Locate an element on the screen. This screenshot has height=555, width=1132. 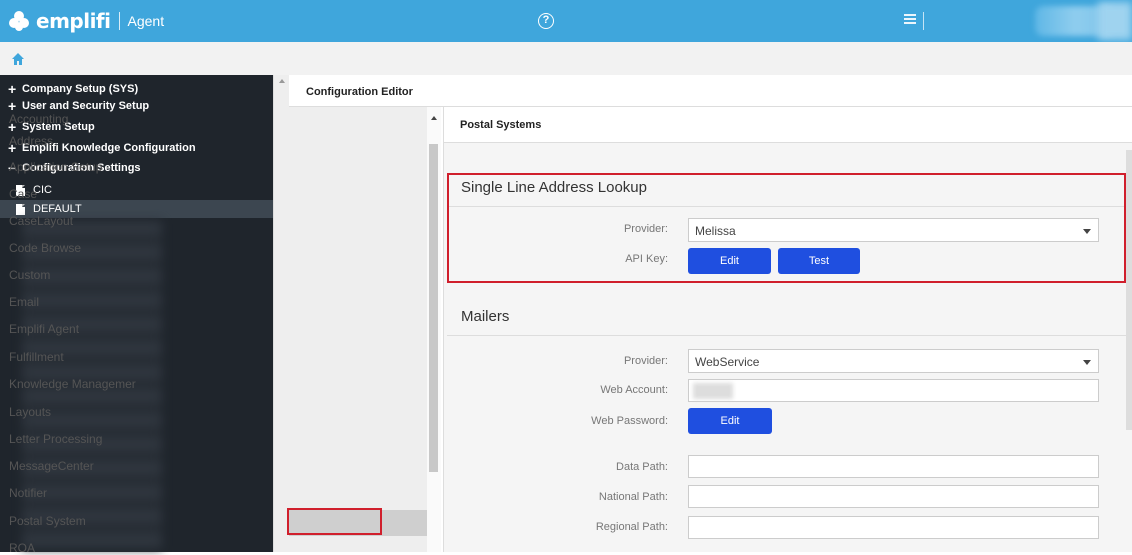
web-password-label: Web Password: is located at coordinates (629, 421).